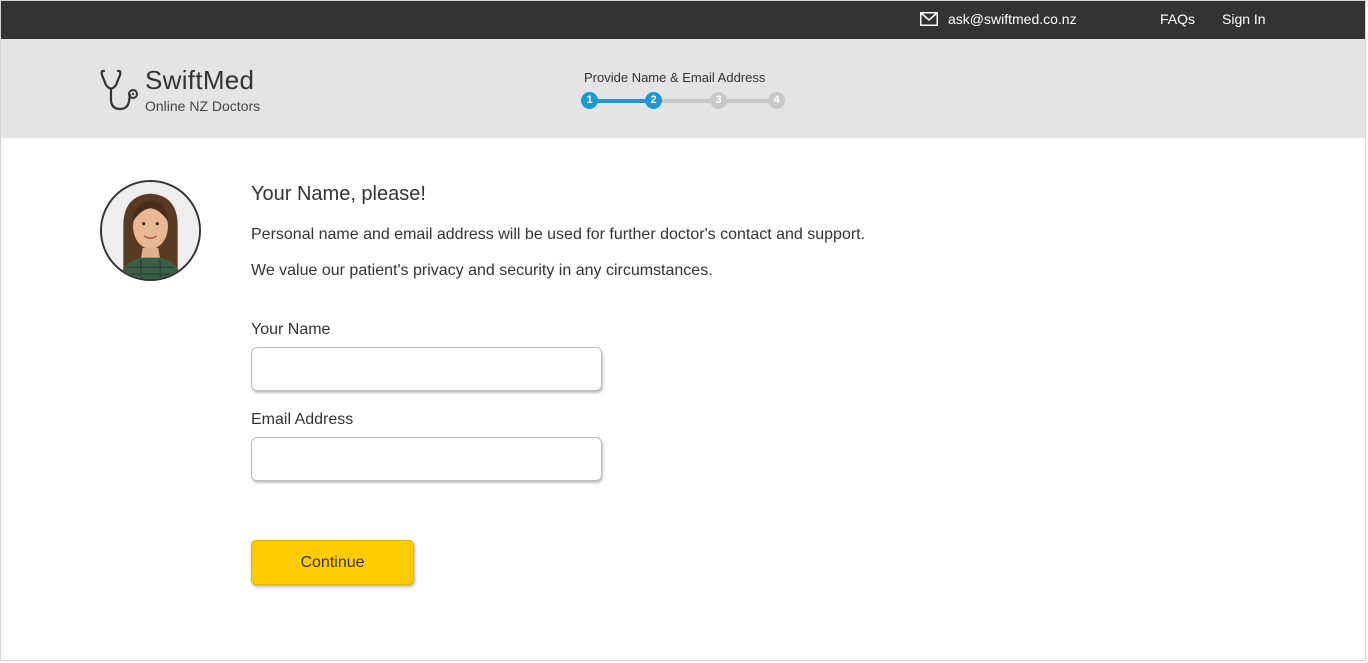 Image resolution: width=1368 pixels, height=663 pixels. What do you see at coordinates (199, 80) in the screenshot?
I see `brand-name: SwiftMed` at bounding box center [199, 80].